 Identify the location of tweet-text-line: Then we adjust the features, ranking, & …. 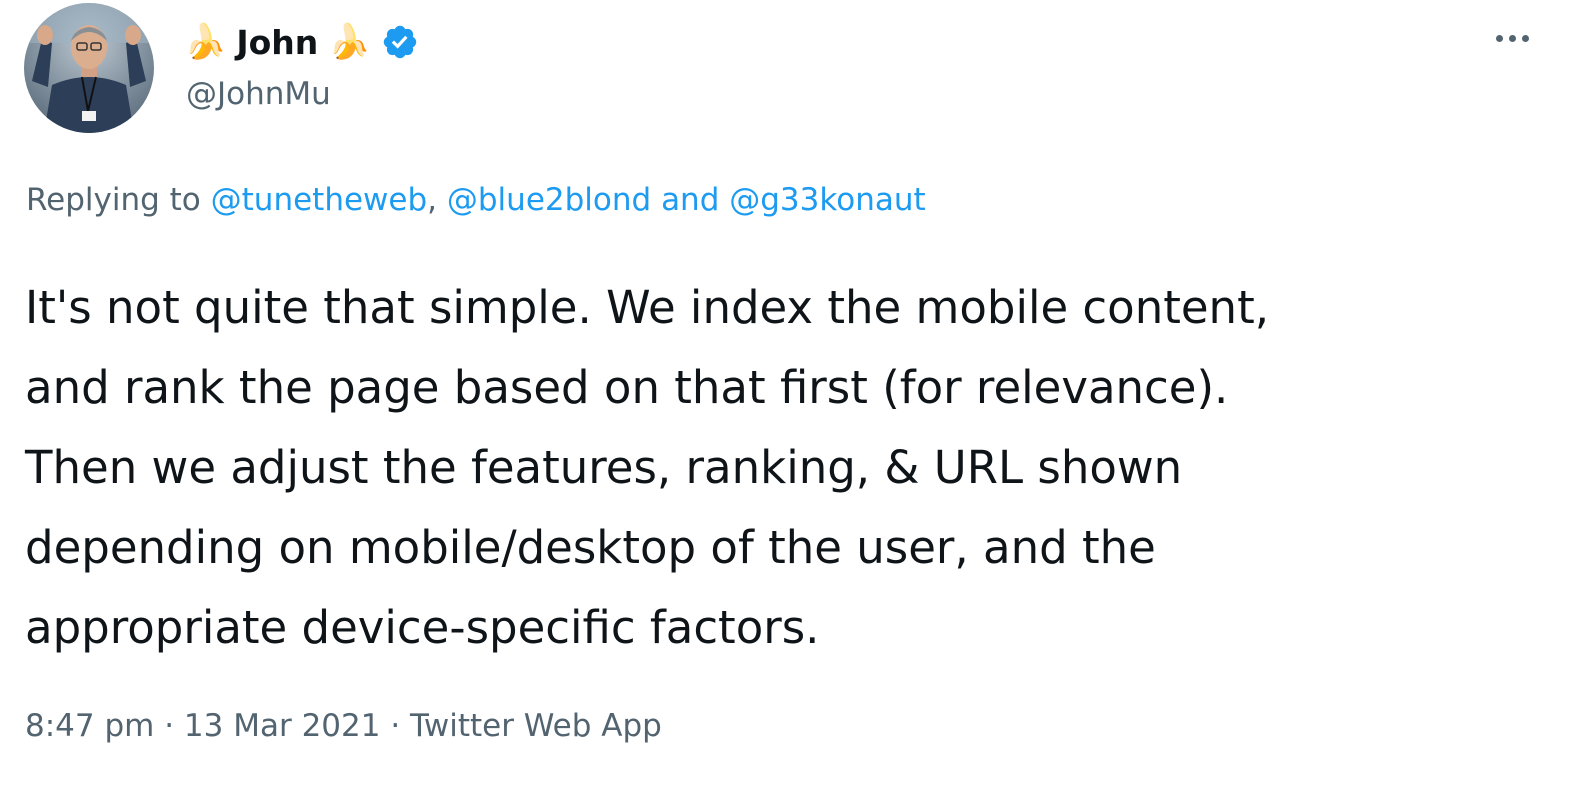
(604, 467).